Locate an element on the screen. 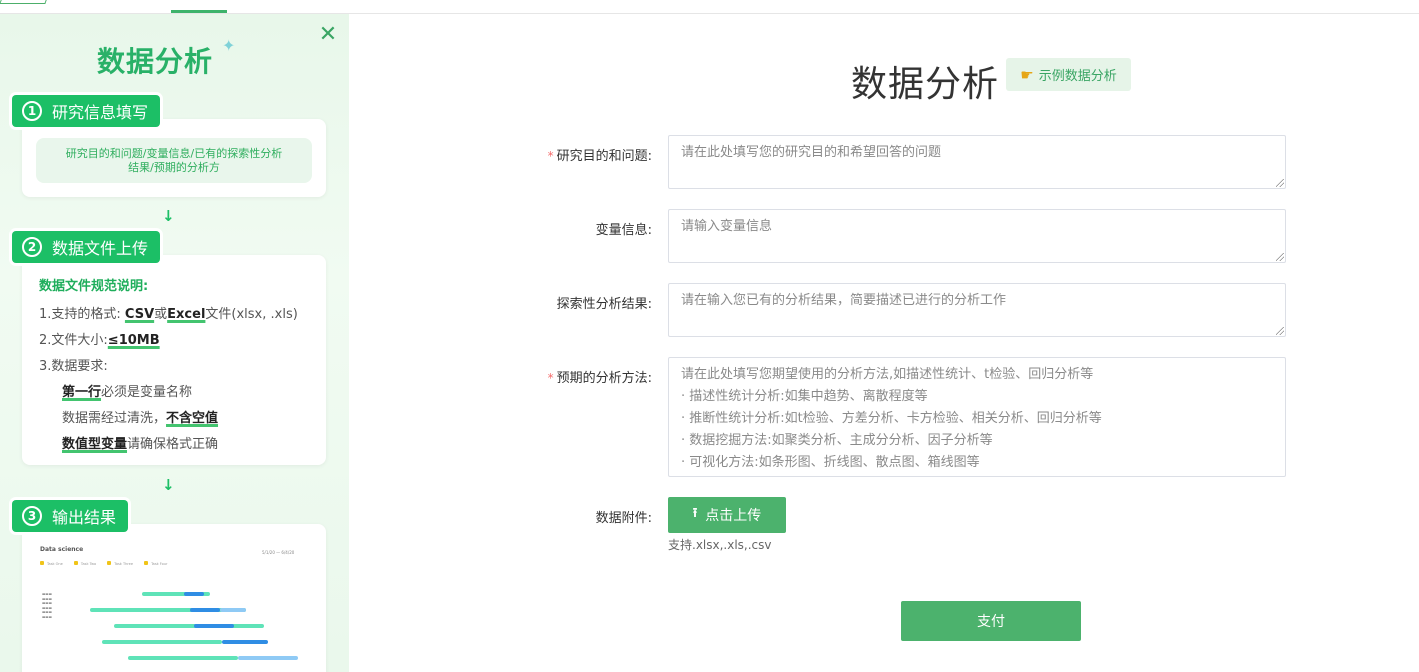  step1-label: 研究信息填写 is located at coordinates (100, 112).